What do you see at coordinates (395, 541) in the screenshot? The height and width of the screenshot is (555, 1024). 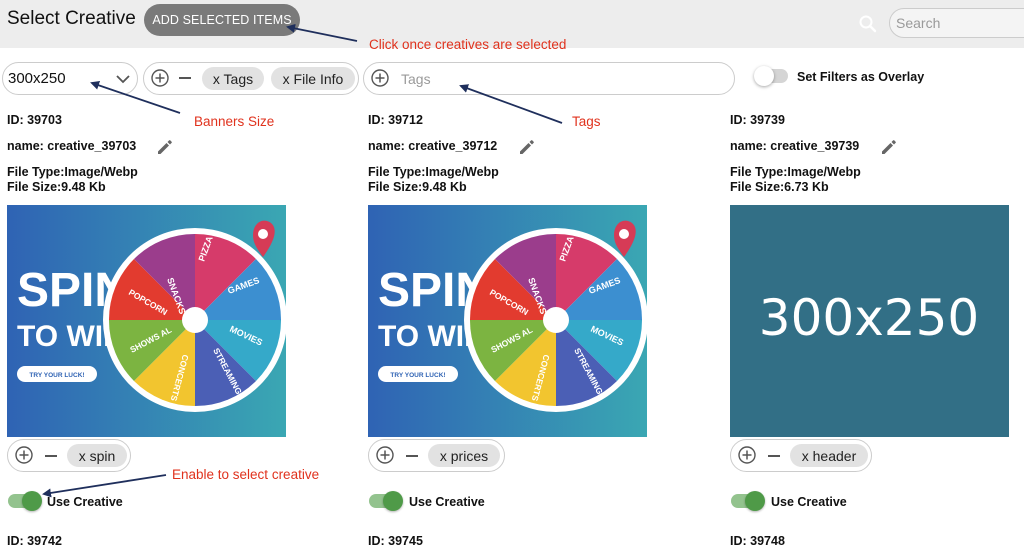 I see `creative-id: ID: 39745` at bounding box center [395, 541].